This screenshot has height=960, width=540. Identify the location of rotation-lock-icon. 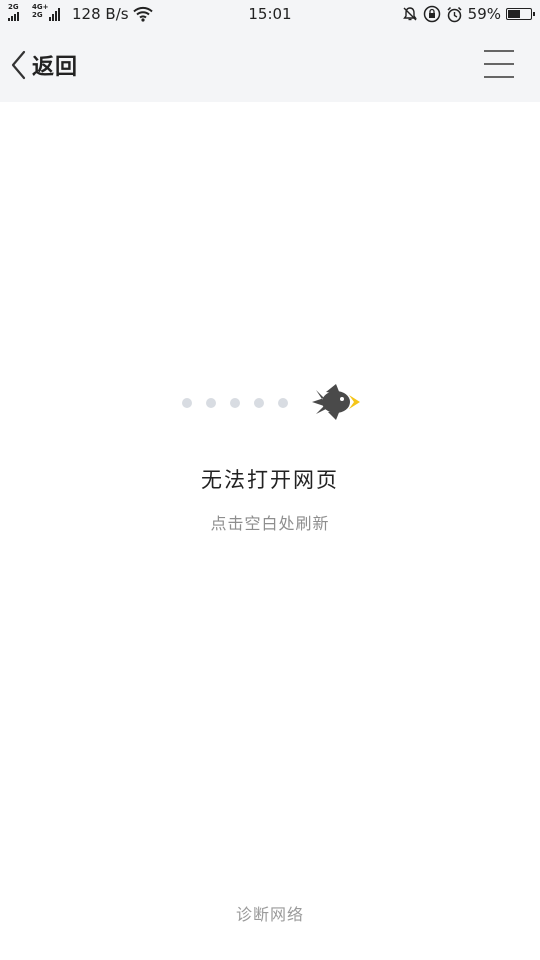
(431, 14).